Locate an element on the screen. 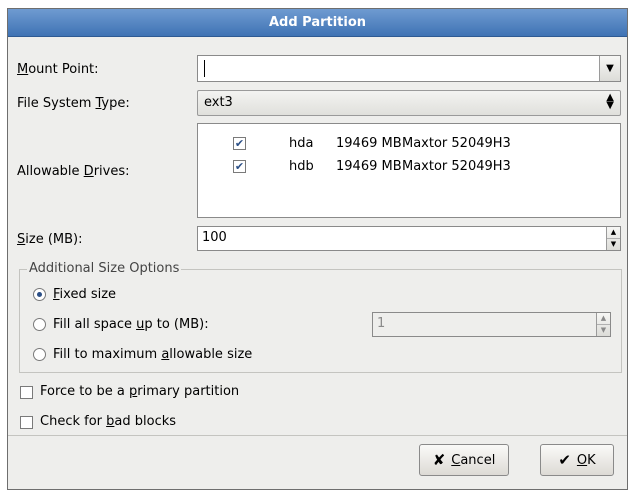 The image size is (631, 492). fs-type-label: File System Type: is located at coordinates (73, 103).